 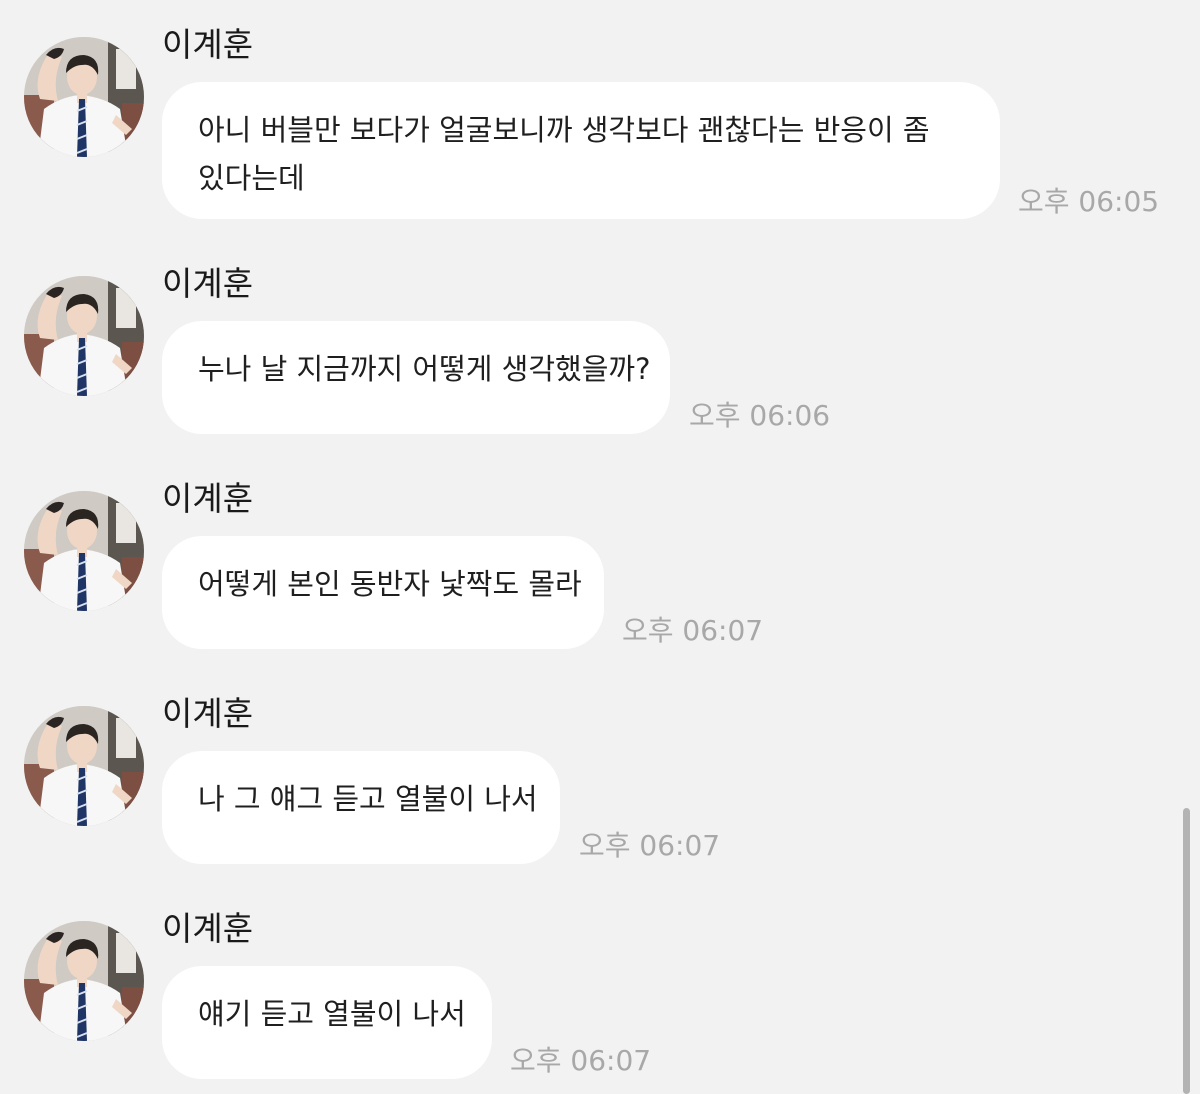 What do you see at coordinates (581, 150) in the screenshot?
I see `message-bubble: 아니 버블만 보다가 얼굴보니까 생각보다 괜찮다는 반응이 좀 있다는데` at bounding box center [581, 150].